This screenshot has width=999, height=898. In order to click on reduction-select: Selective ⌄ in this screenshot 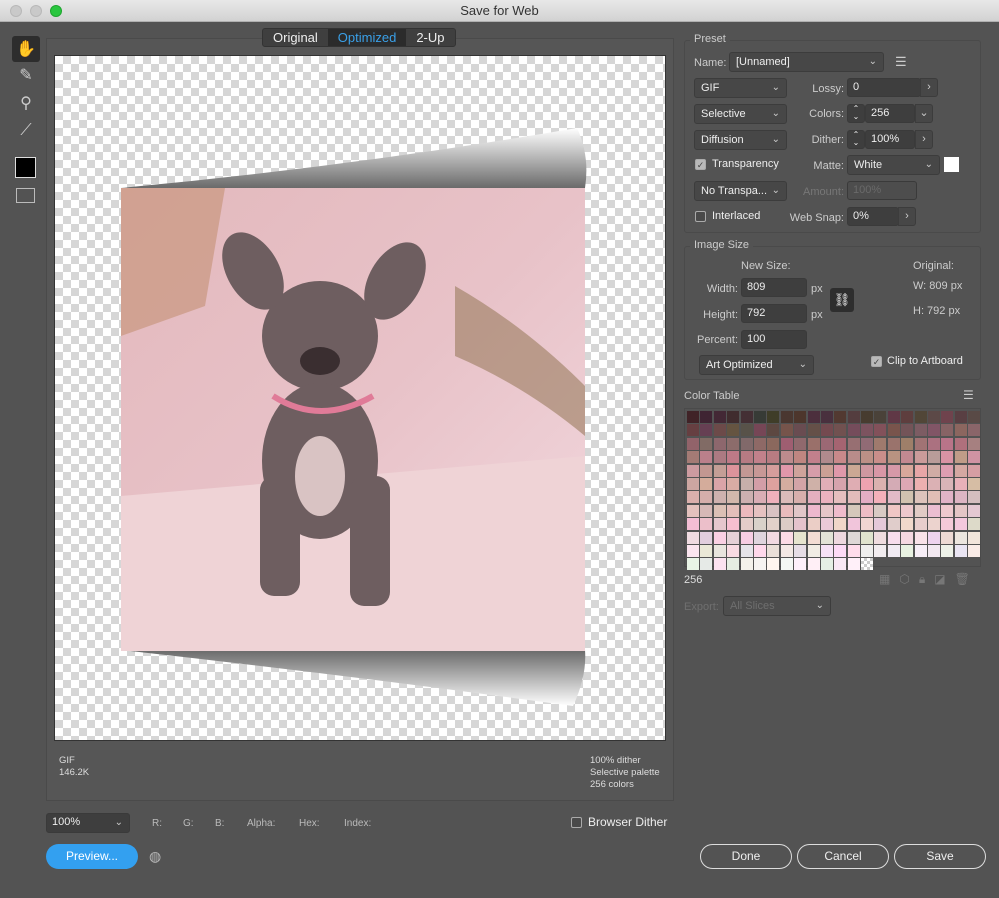, I will do `click(740, 114)`.